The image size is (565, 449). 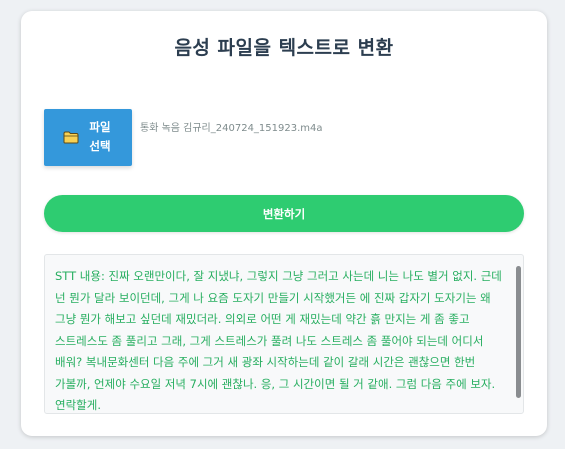 I want to click on scrollbar-thumb, so click(x=518, y=332).